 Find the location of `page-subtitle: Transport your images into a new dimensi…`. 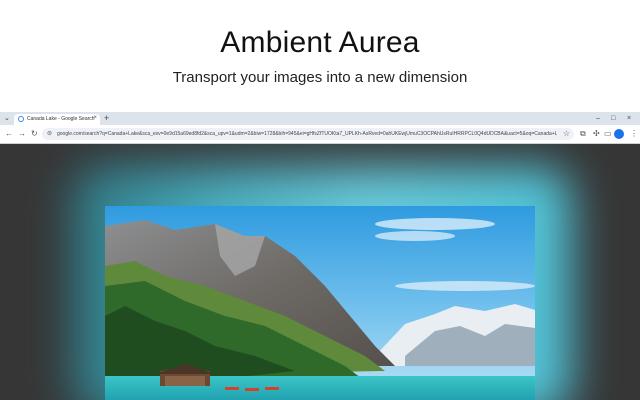

page-subtitle: Transport your images into a new dimensi… is located at coordinates (320, 77).